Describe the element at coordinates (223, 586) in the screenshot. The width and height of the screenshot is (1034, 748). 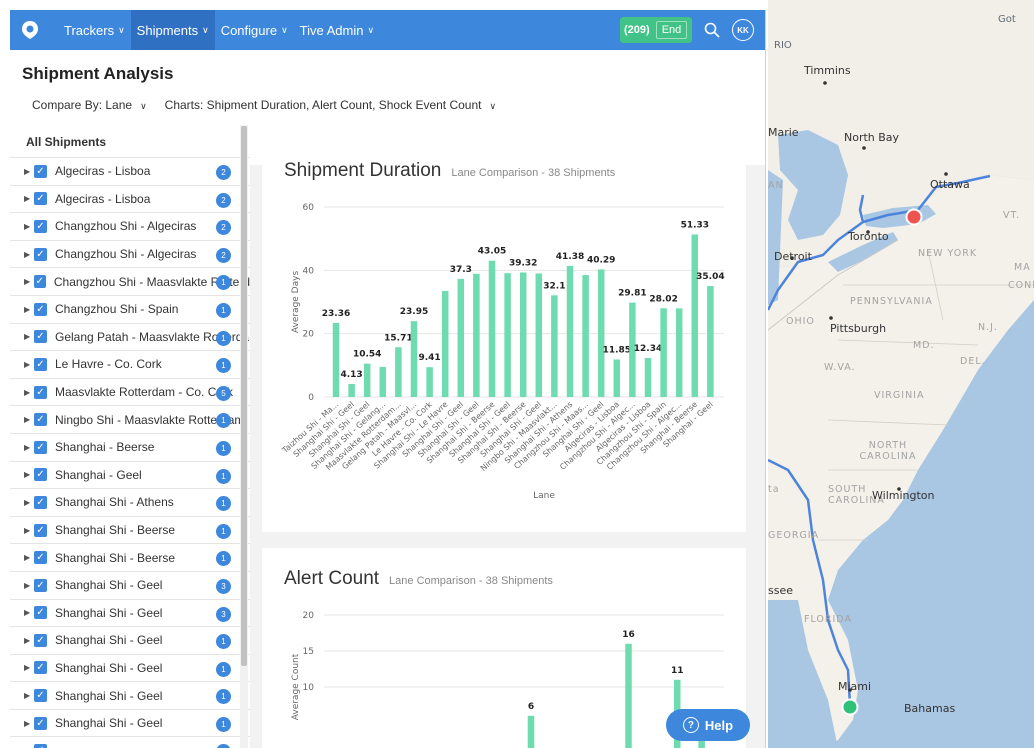
I see `shipment-count-badge: 3` at that location.